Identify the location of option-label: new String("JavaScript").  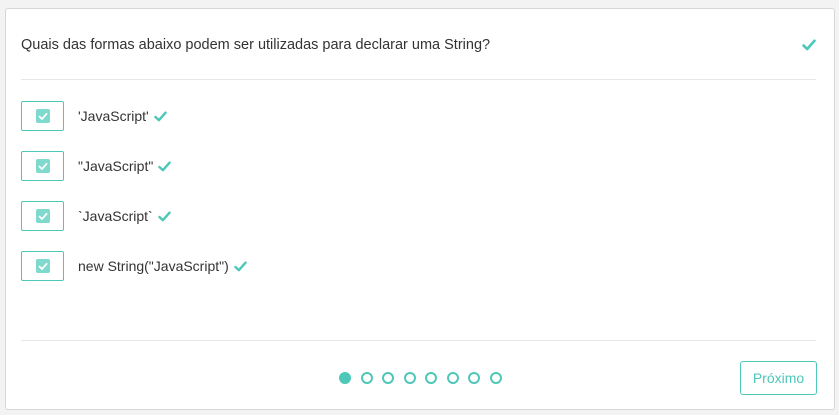
(153, 266).